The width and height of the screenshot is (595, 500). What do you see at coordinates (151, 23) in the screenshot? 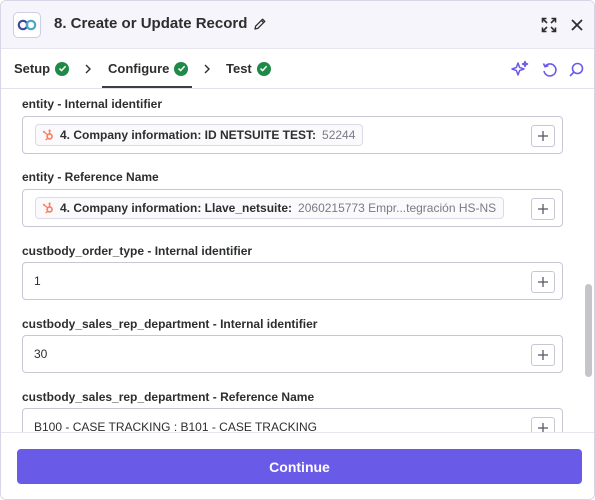
I see `step-title-text: 8. Create or Update Record` at bounding box center [151, 23].